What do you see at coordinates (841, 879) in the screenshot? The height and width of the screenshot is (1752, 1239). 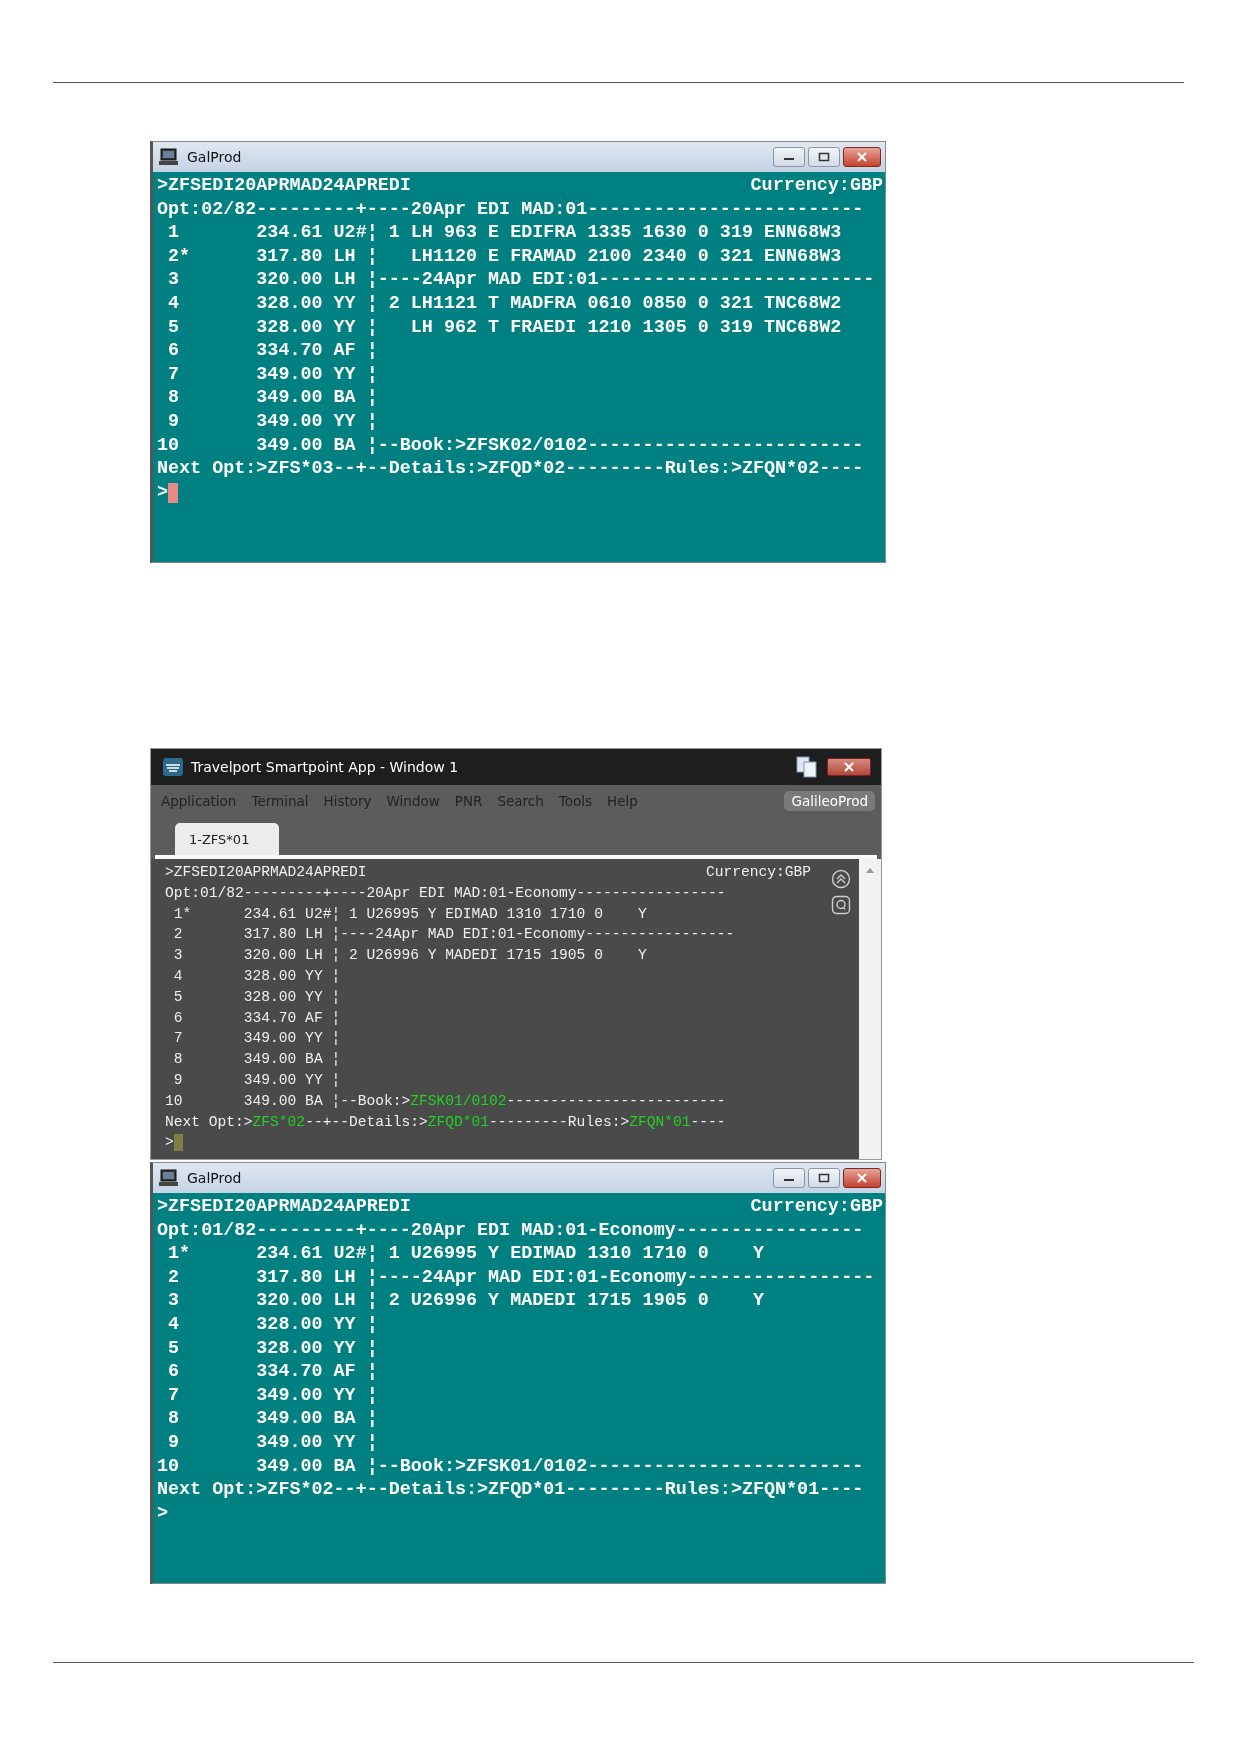 I see `scroll-top-icon` at bounding box center [841, 879].